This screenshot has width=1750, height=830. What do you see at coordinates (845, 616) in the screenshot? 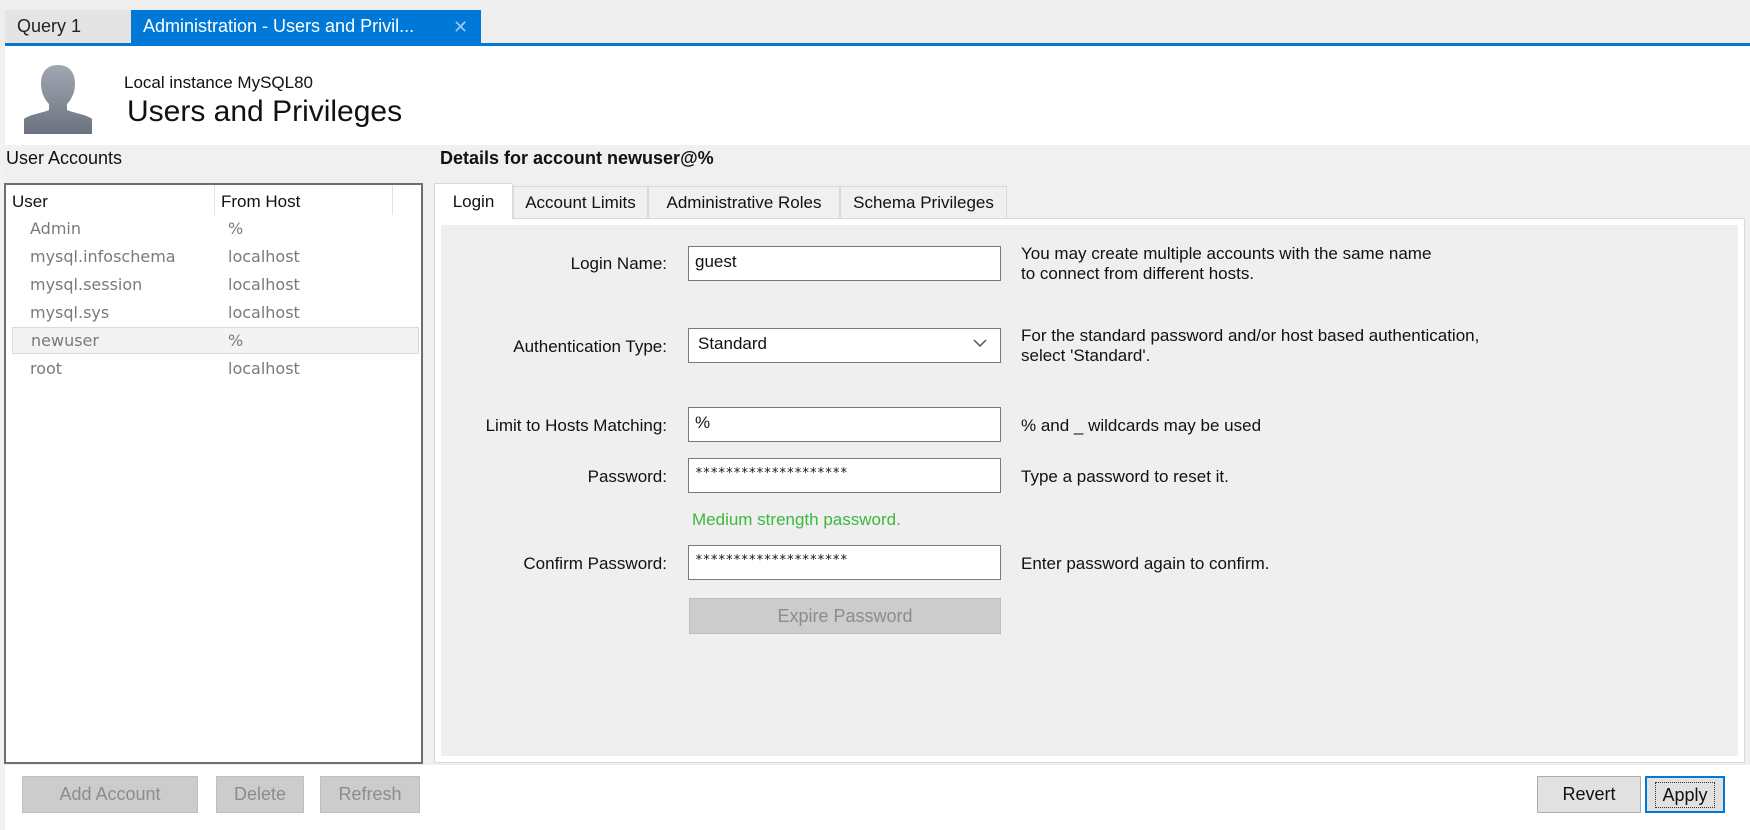
I see `expire-password-button: Expire Password` at bounding box center [845, 616].